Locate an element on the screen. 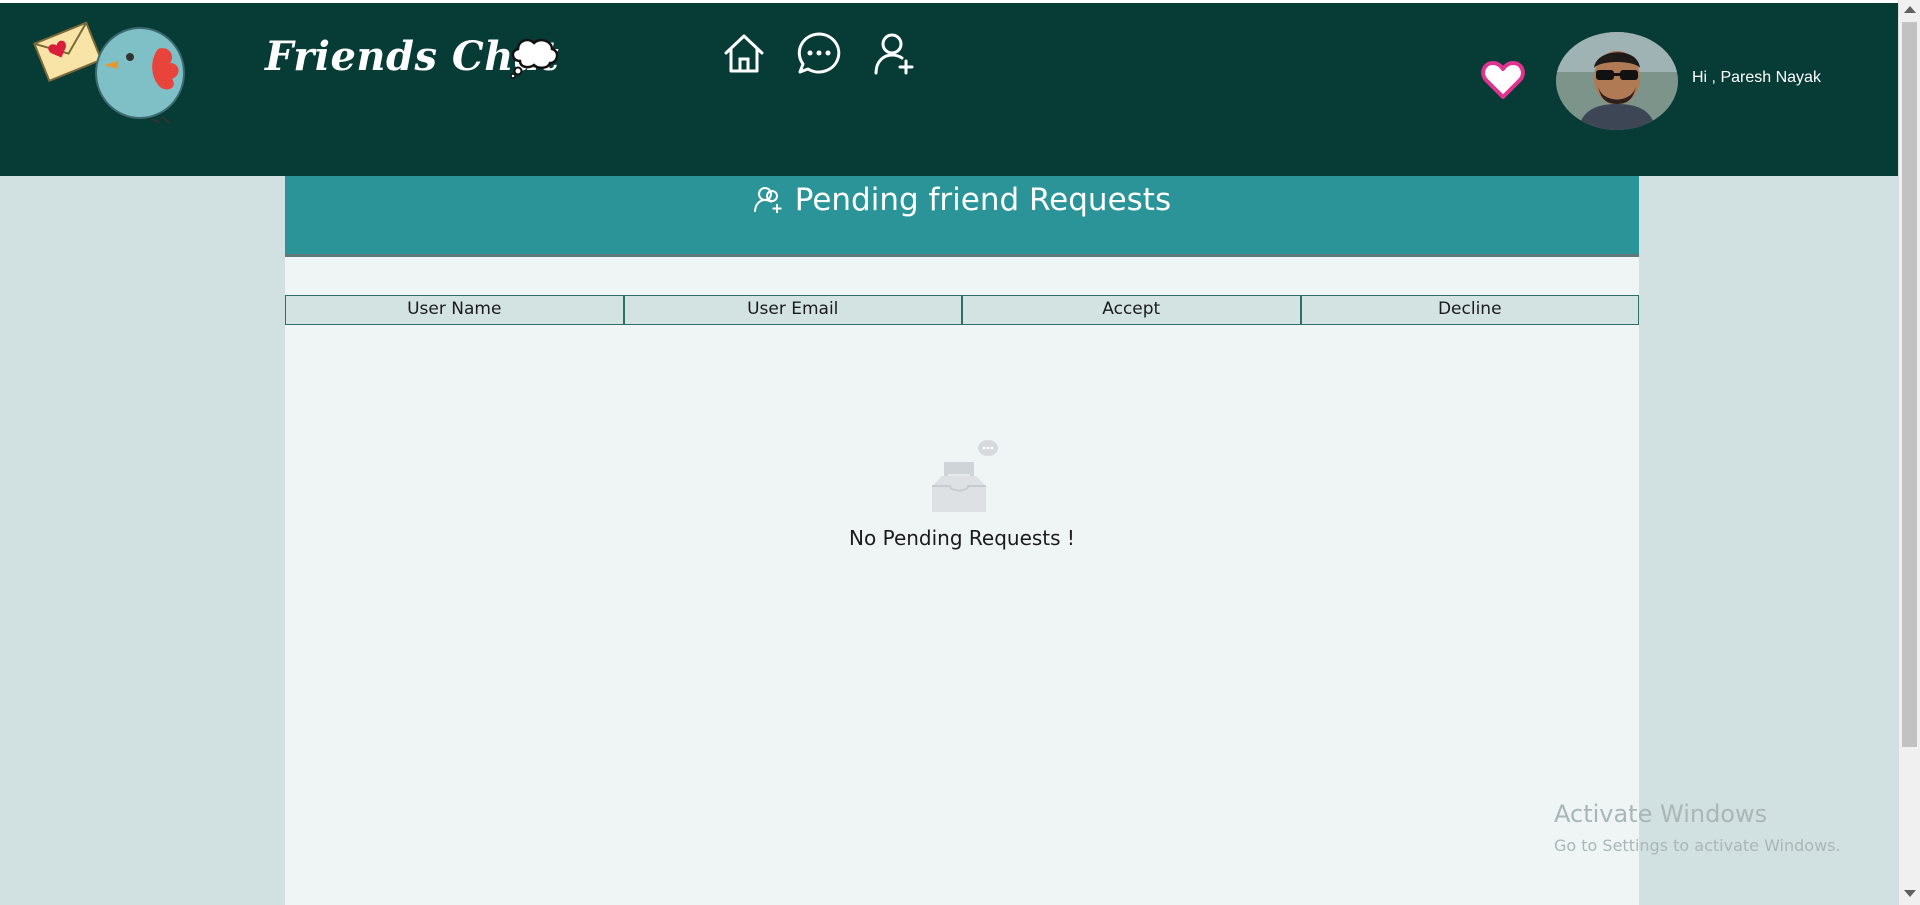  bird-logo-icon is located at coordinates (115, 71).